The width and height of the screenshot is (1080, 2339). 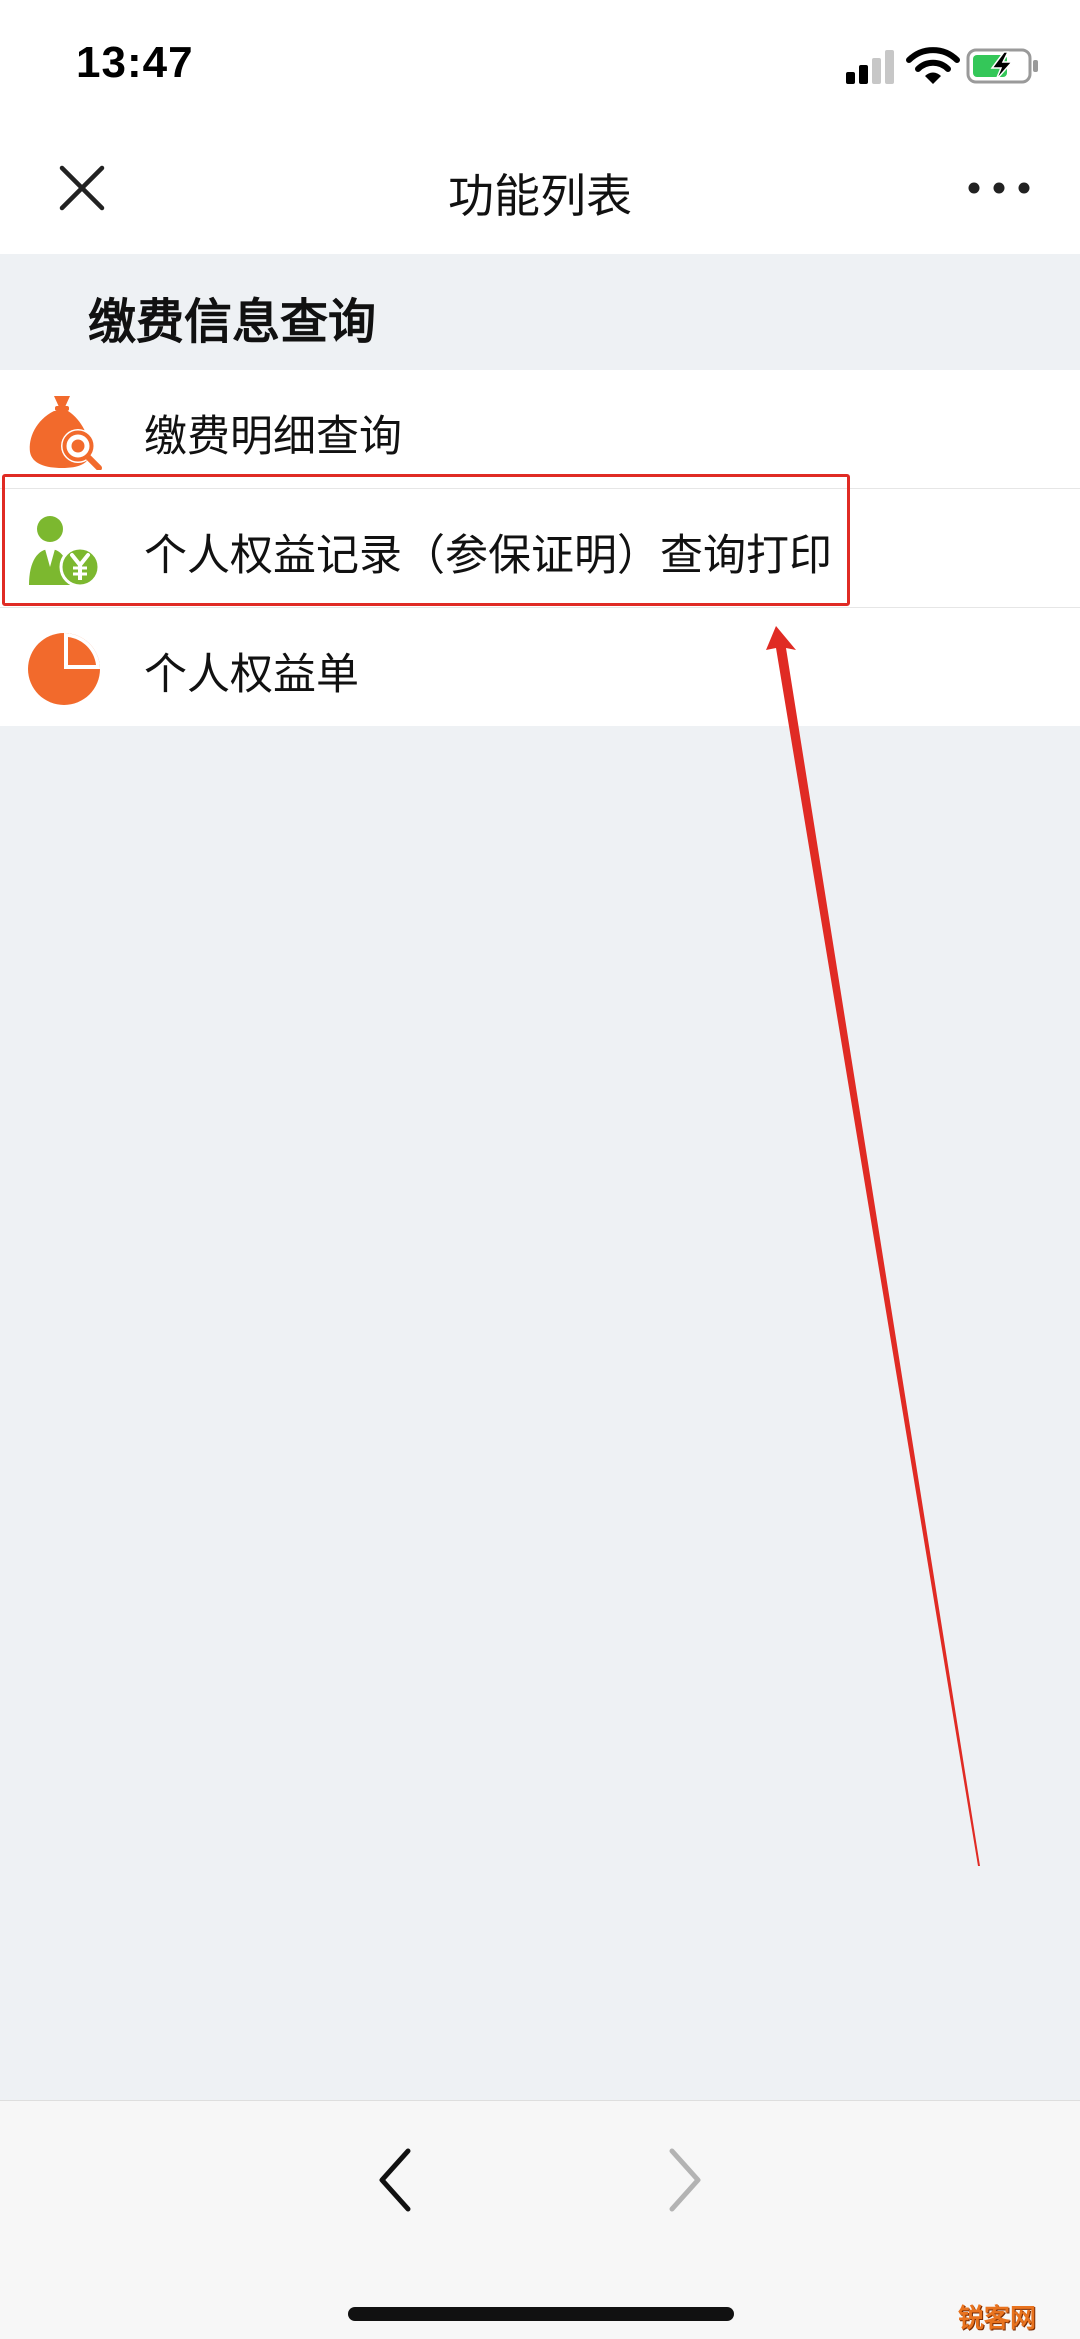 I want to click on pie-chart-icon, so click(x=64, y=669).